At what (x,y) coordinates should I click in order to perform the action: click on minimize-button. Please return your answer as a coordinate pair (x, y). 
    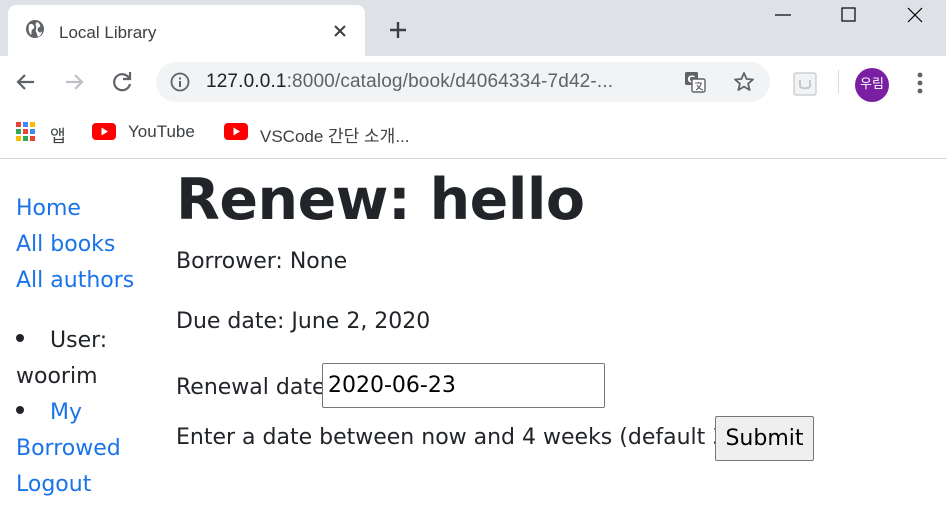
    Looking at the image, I should click on (783, 15).